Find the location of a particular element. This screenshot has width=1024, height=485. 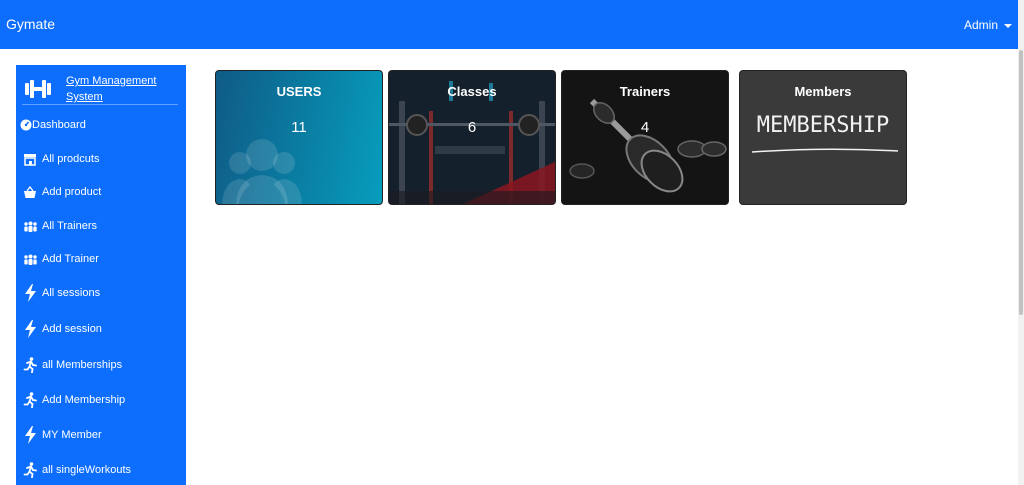

sidebar-item-add-membership: Add Membership is located at coordinates (73, 400).